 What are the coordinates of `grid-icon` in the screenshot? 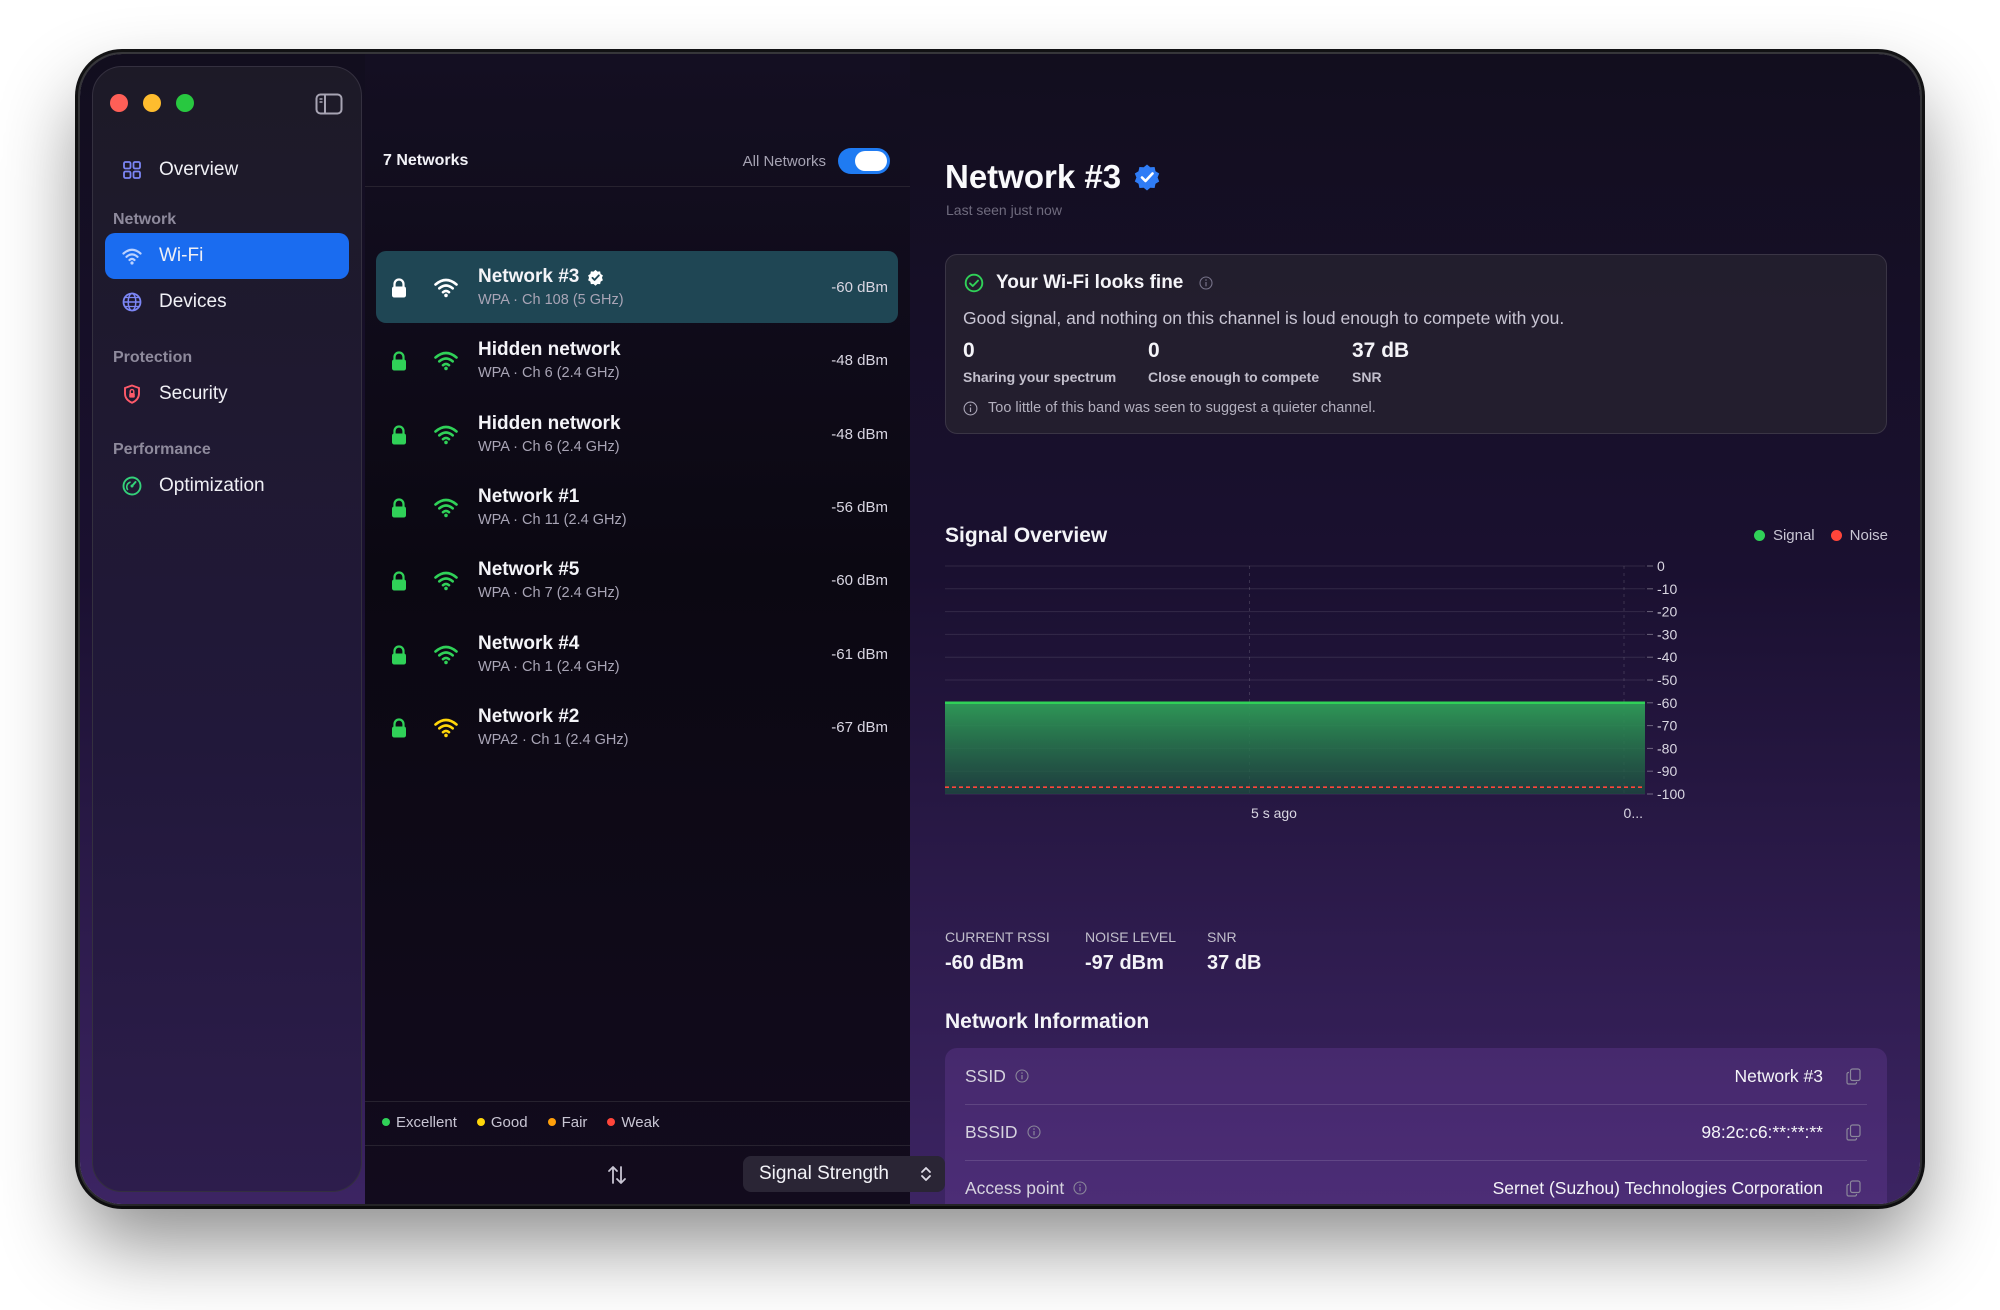 It's located at (132, 170).